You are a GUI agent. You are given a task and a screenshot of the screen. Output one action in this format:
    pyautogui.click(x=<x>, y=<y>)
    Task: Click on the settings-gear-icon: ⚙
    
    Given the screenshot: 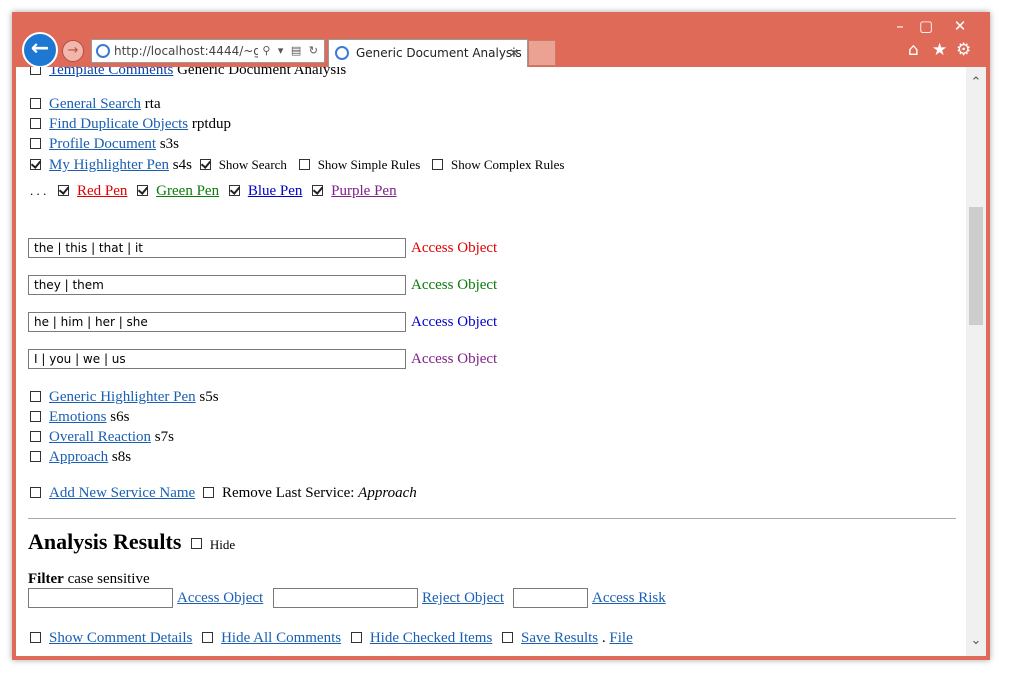 What is the action you would take?
    pyautogui.click(x=963, y=50)
    